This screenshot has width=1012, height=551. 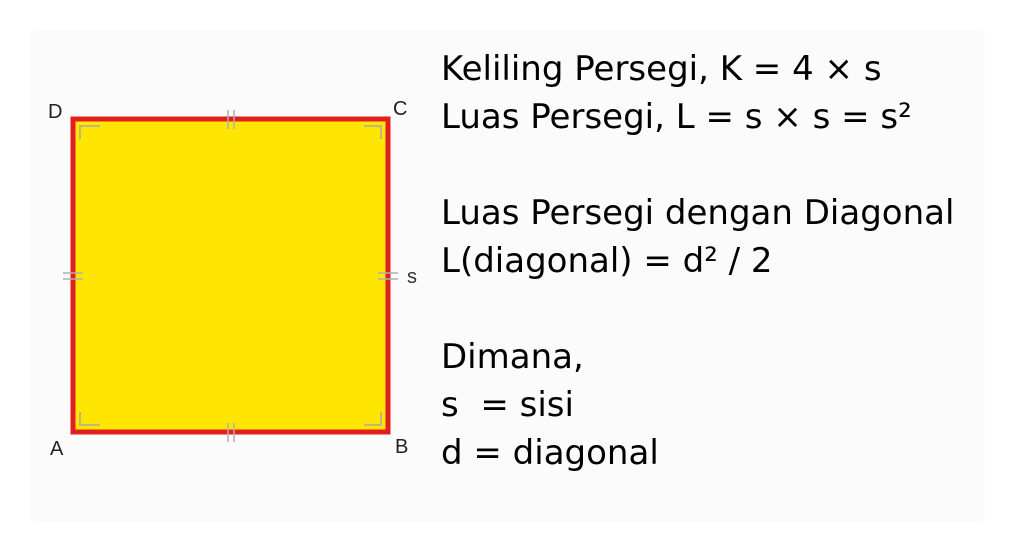 What do you see at coordinates (550, 453) in the screenshot?
I see `definition-d: d = diagonal` at bounding box center [550, 453].